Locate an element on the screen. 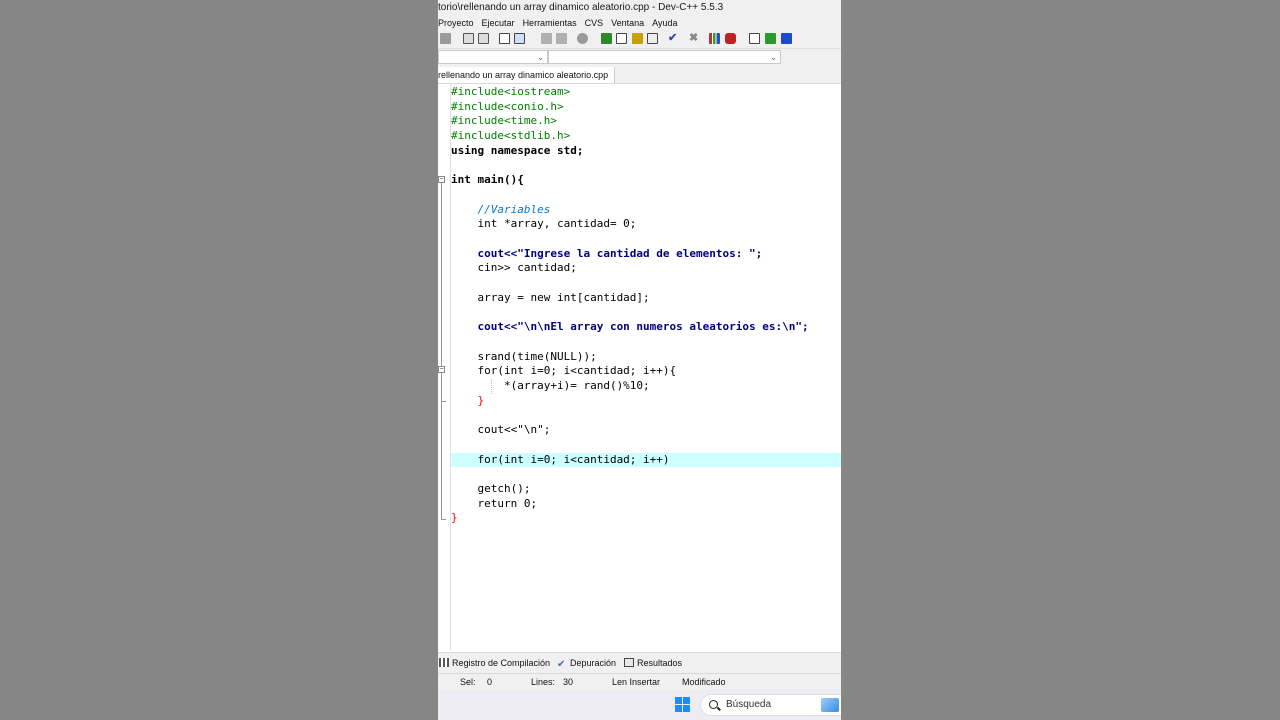 The image size is (1280, 720). code-line: #include<conio.h> is located at coordinates (646, 107).